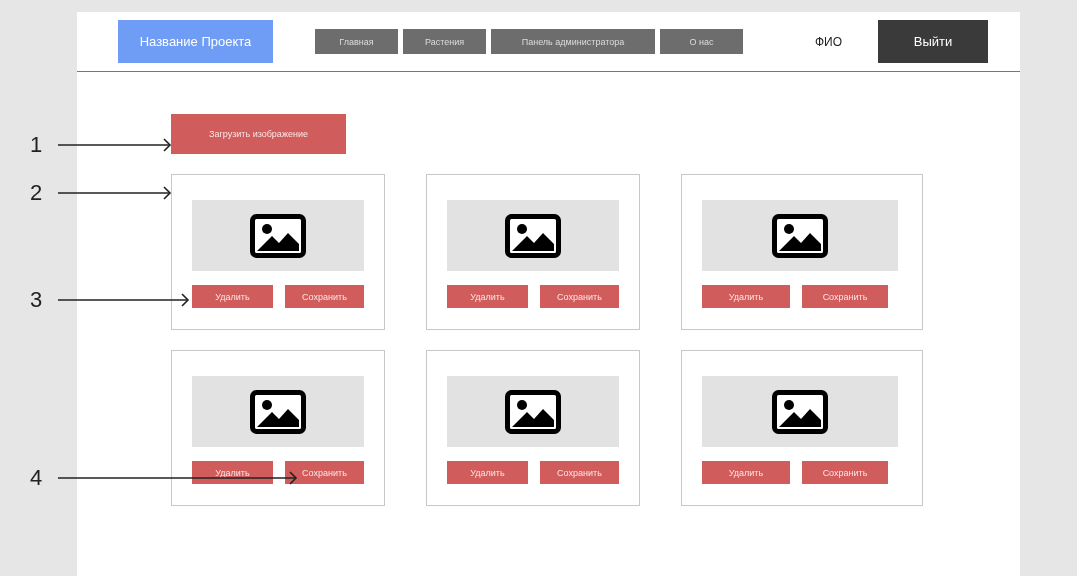 Image resolution: width=1077 pixels, height=576 pixels. I want to click on upload-button: Загрузить изображение, so click(258, 134).